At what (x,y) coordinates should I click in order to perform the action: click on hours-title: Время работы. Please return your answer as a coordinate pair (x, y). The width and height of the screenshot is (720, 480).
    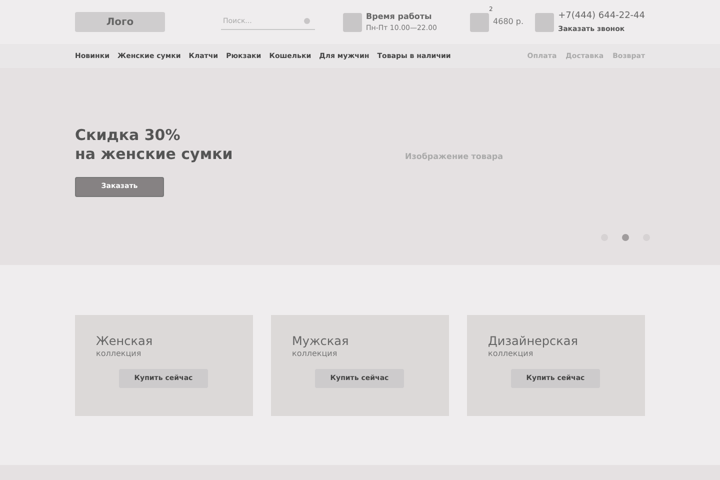
    Looking at the image, I should click on (399, 16).